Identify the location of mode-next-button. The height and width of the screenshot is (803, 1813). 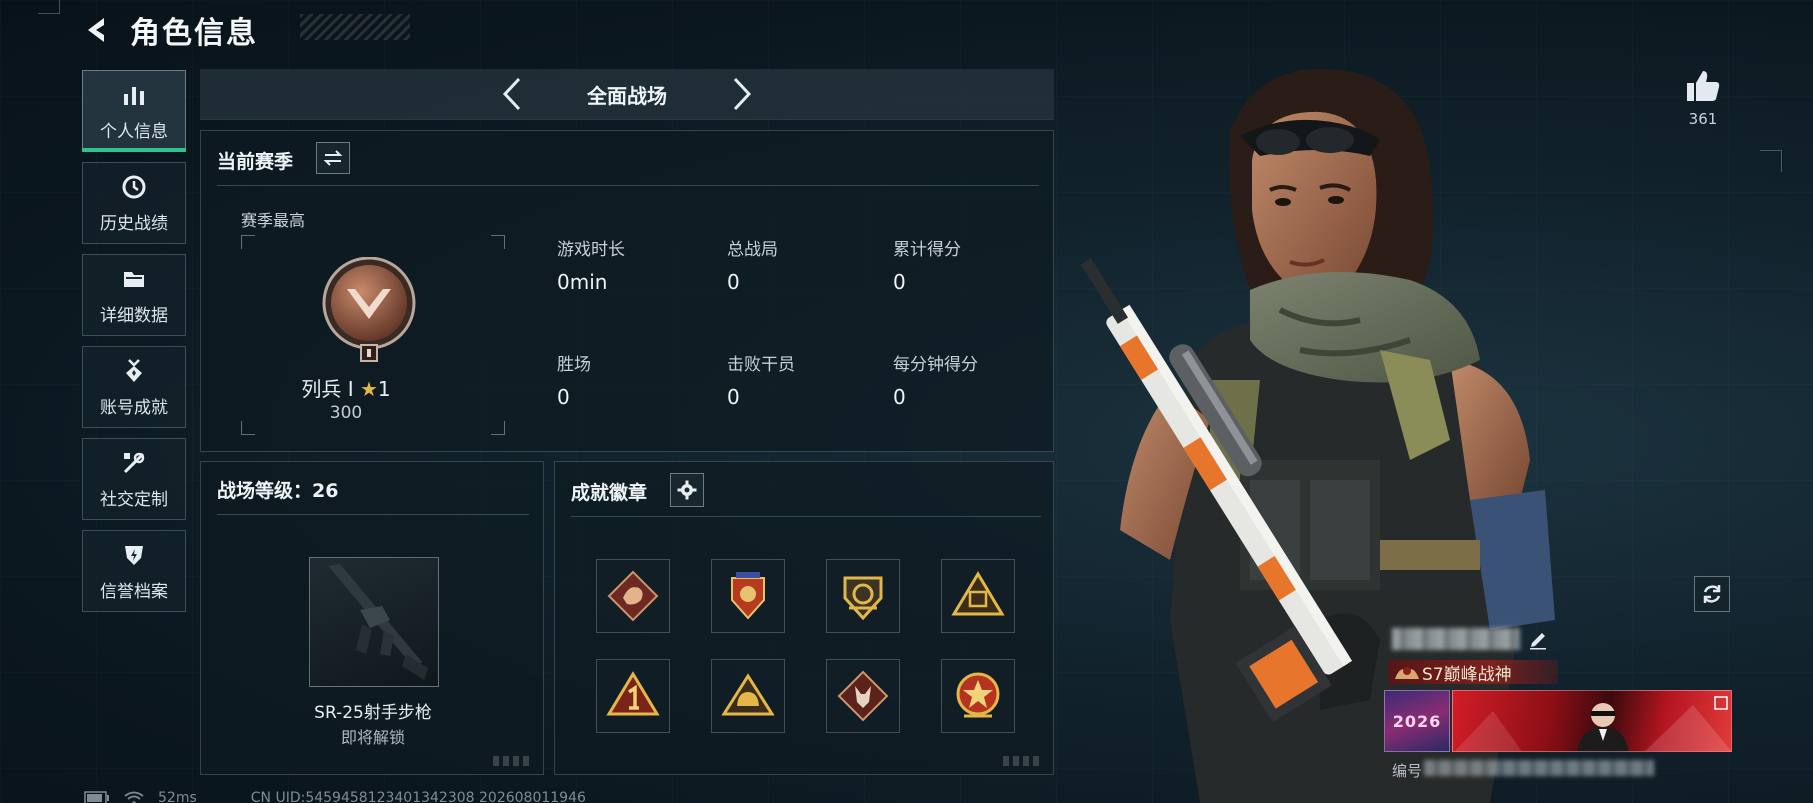
(742, 94).